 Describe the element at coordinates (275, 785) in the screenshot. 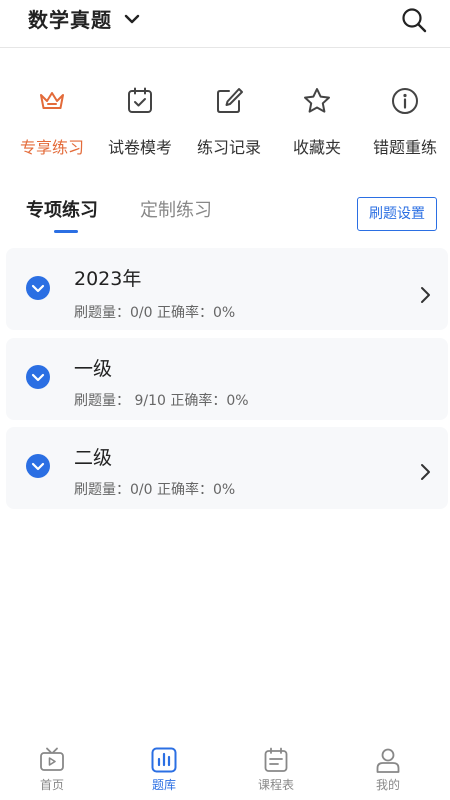

I see `nav-label: 课程表` at that location.